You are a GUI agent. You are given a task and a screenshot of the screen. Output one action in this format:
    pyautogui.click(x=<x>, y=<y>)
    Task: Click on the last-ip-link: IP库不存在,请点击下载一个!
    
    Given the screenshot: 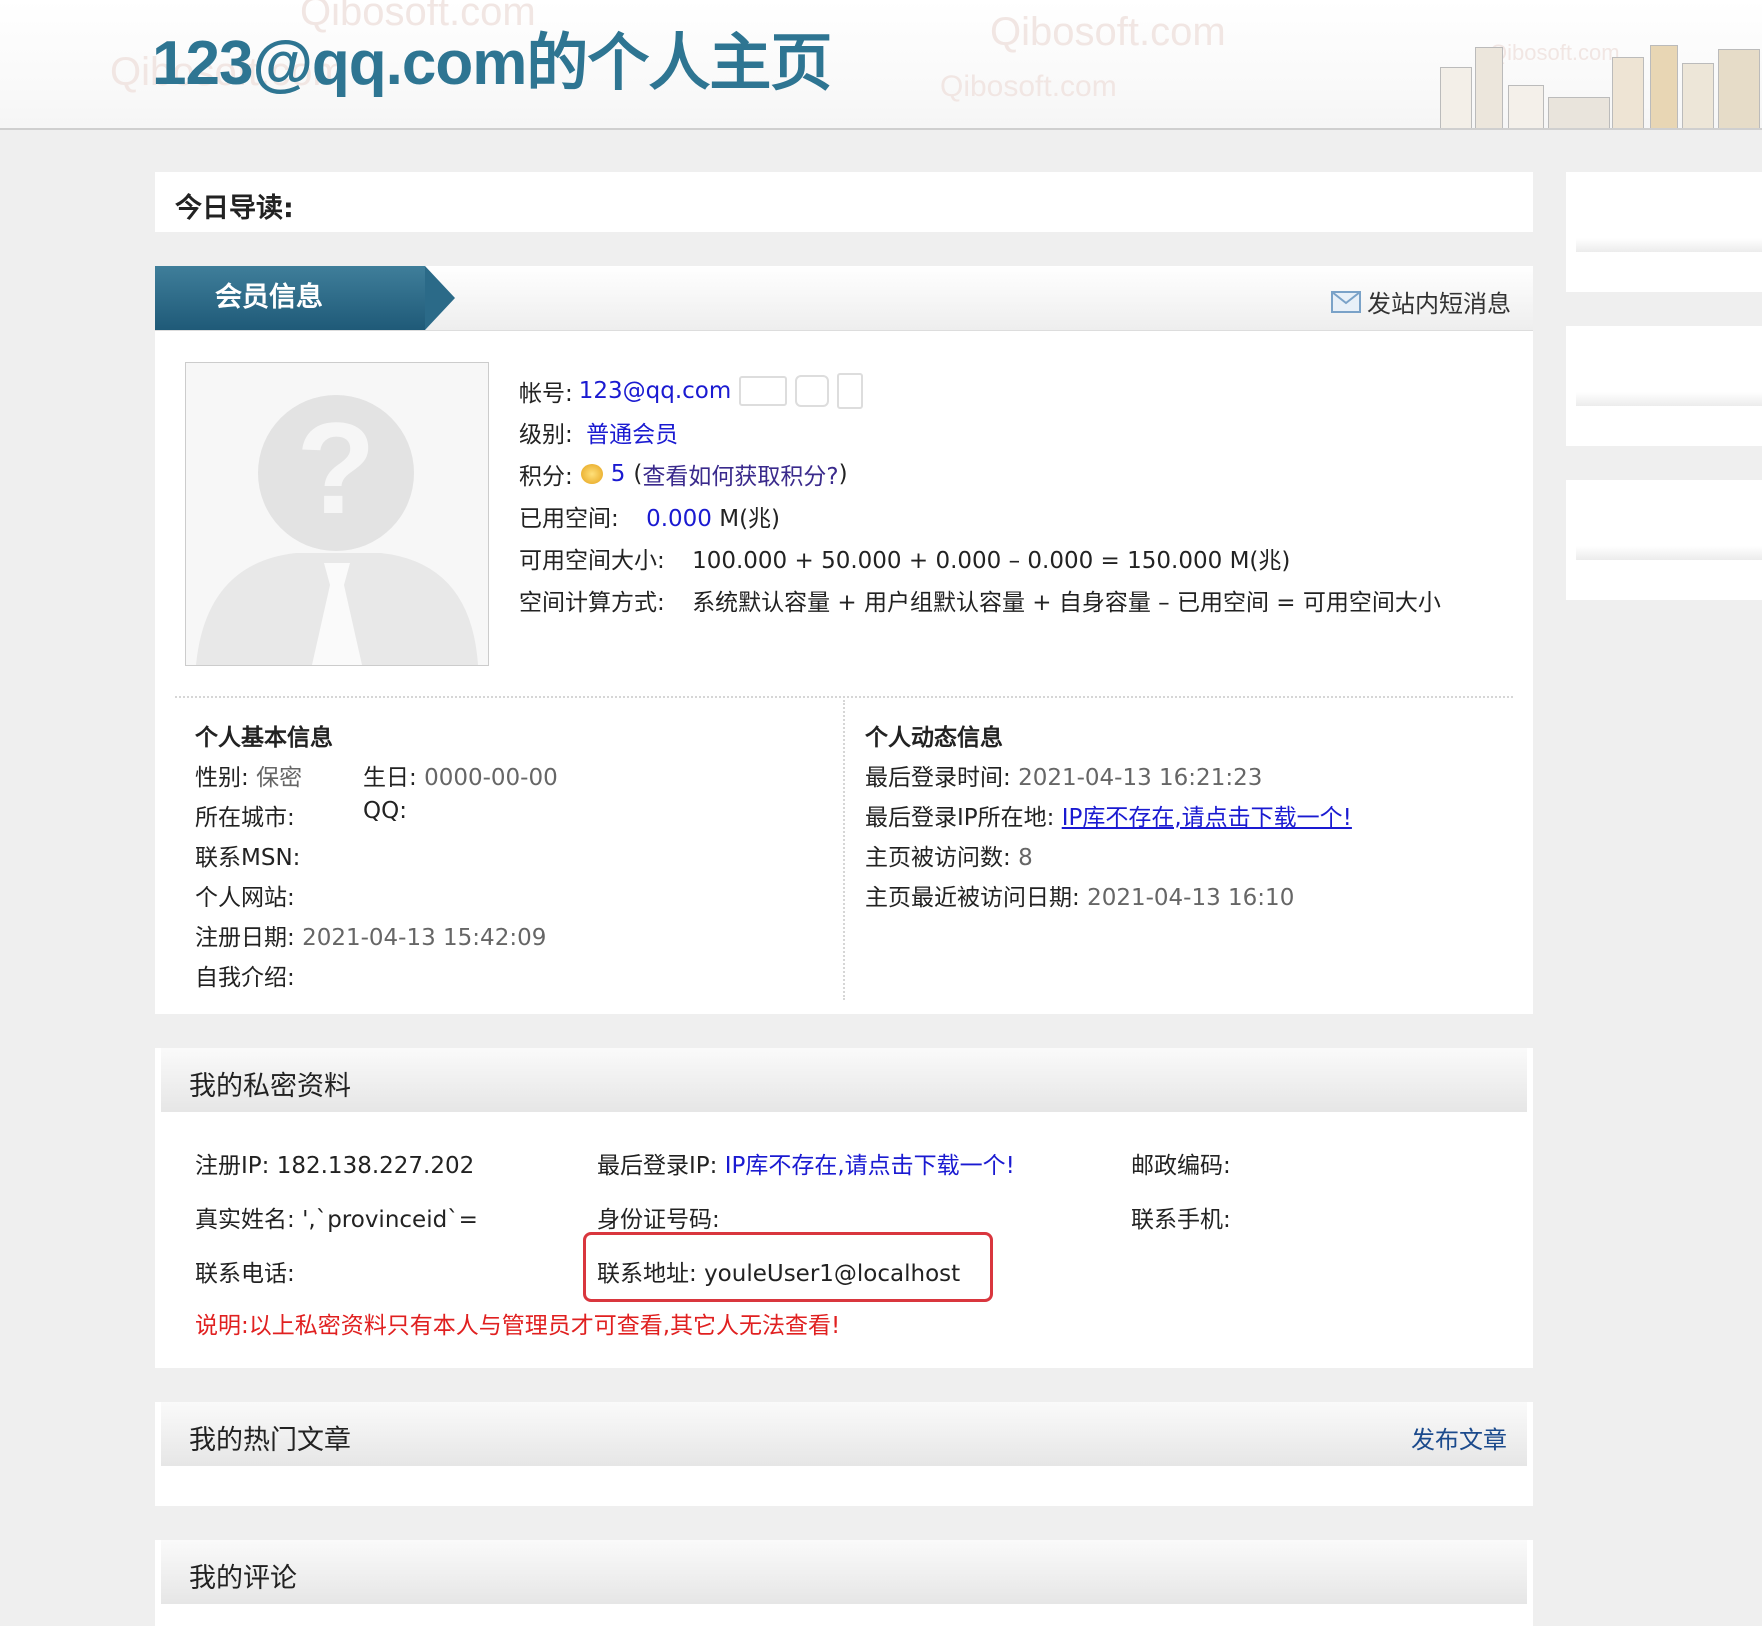 What is the action you would take?
    pyautogui.click(x=870, y=1166)
    